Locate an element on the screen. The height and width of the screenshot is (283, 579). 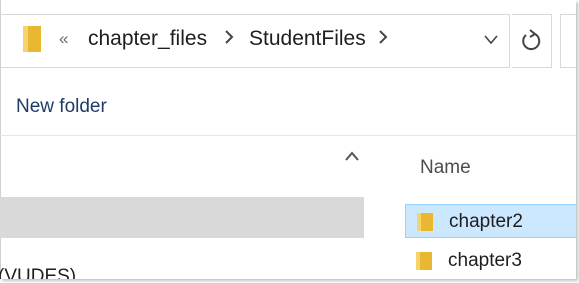
chevron-down-icon is located at coordinates (491, 40).